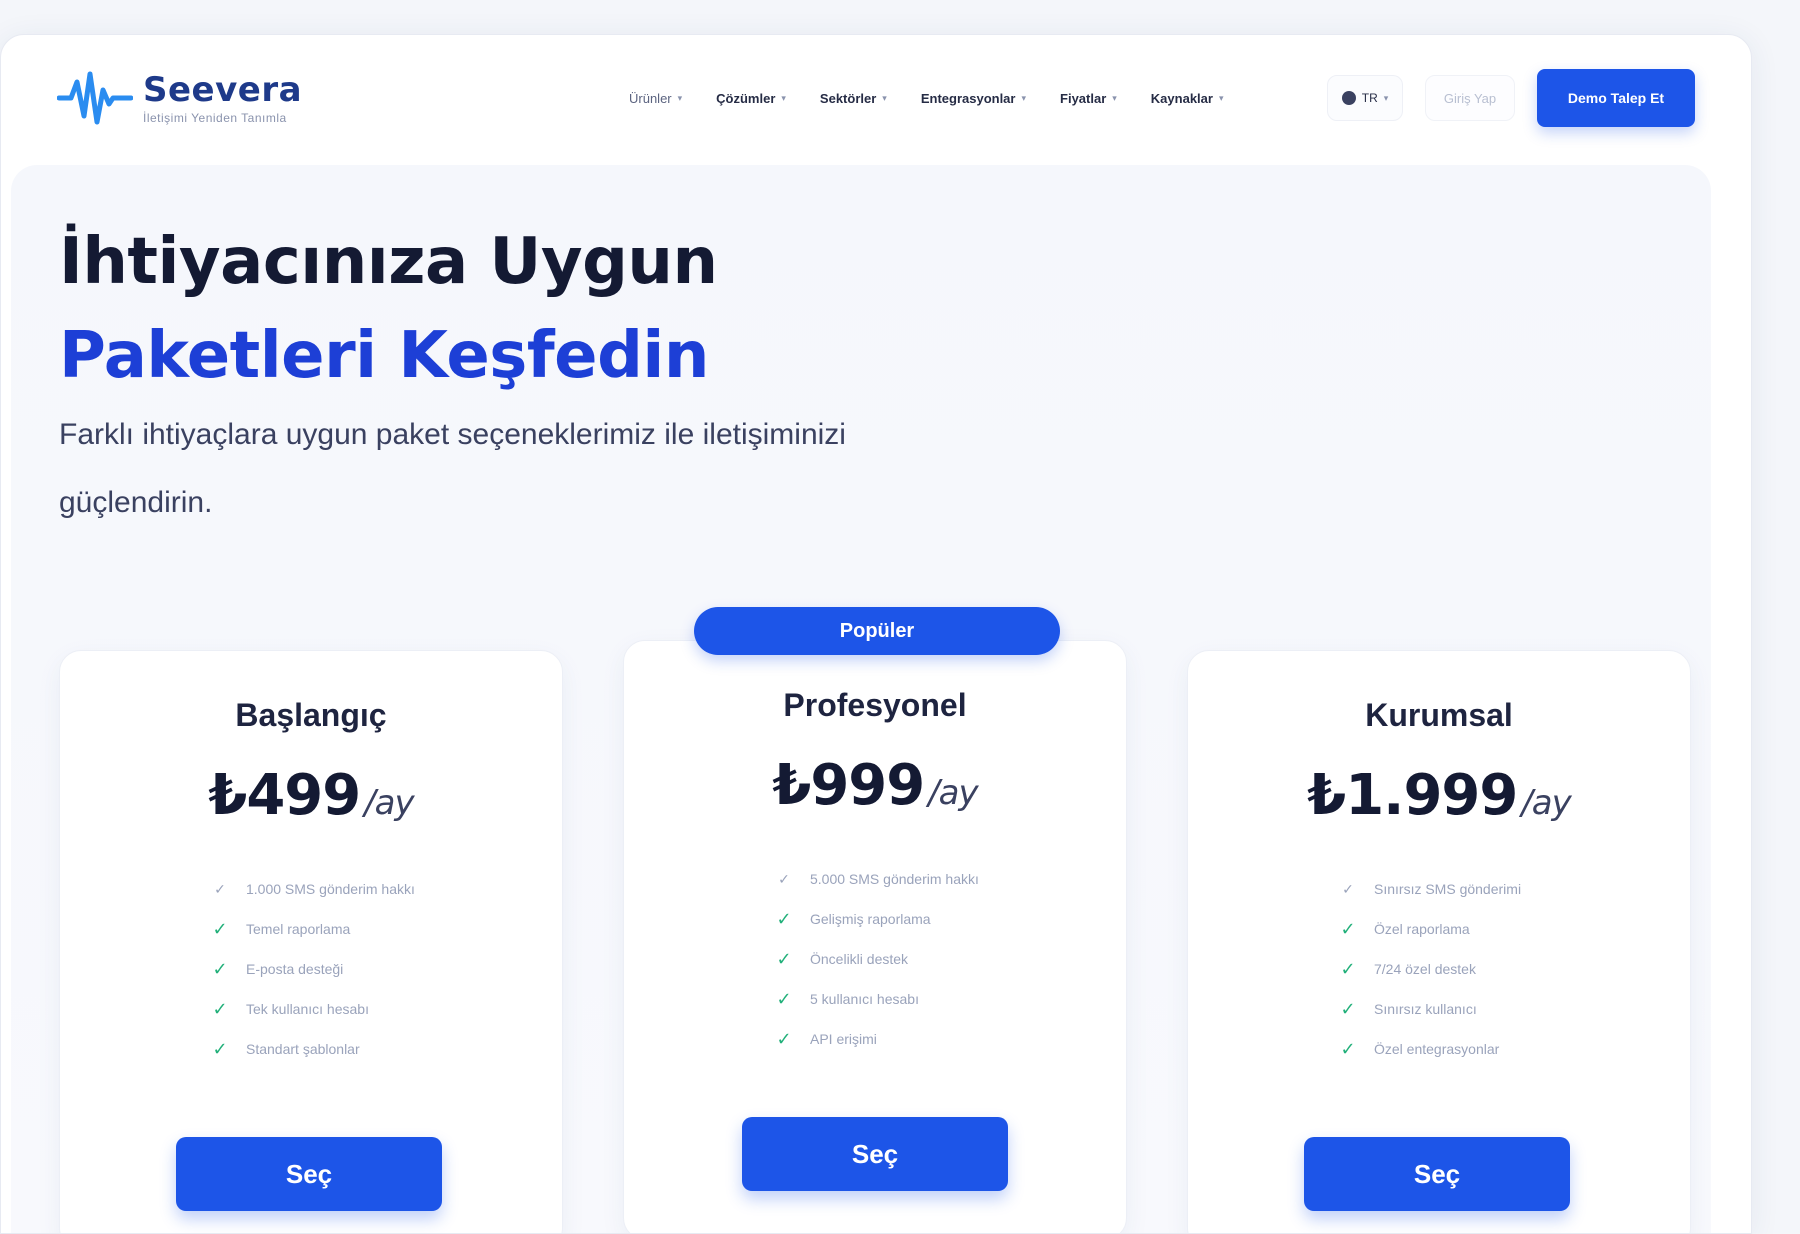  I want to click on popular-badge: Popüler, so click(877, 631).